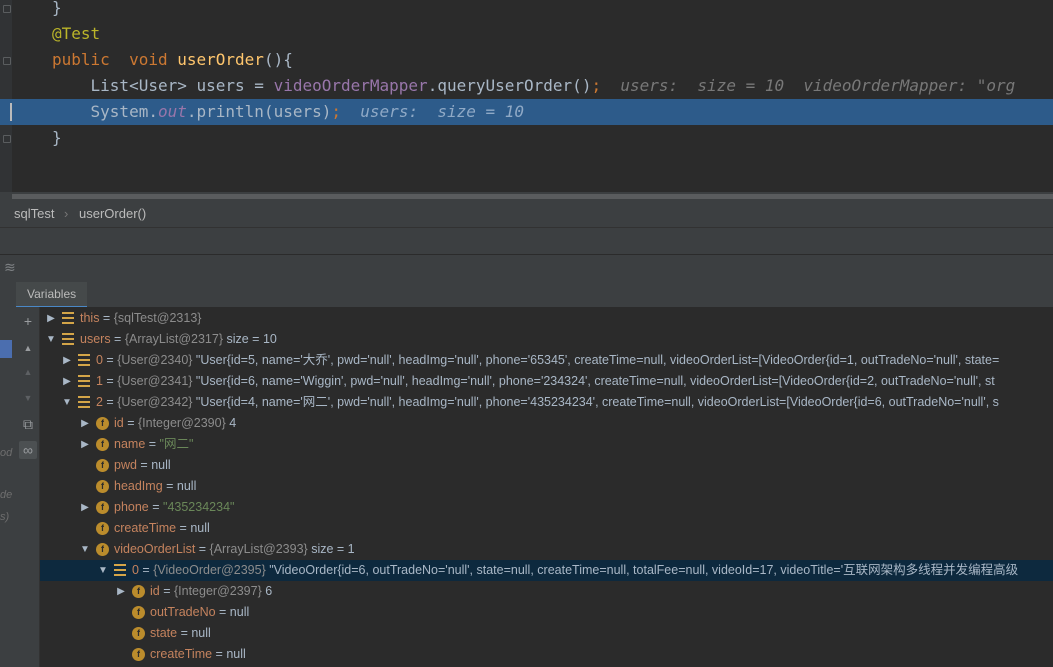 This screenshot has width=1053, height=667. What do you see at coordinates (10, 267) in the screenshot?
I see `restore-layout-icon: ≋` at bounding box center [10, 267].